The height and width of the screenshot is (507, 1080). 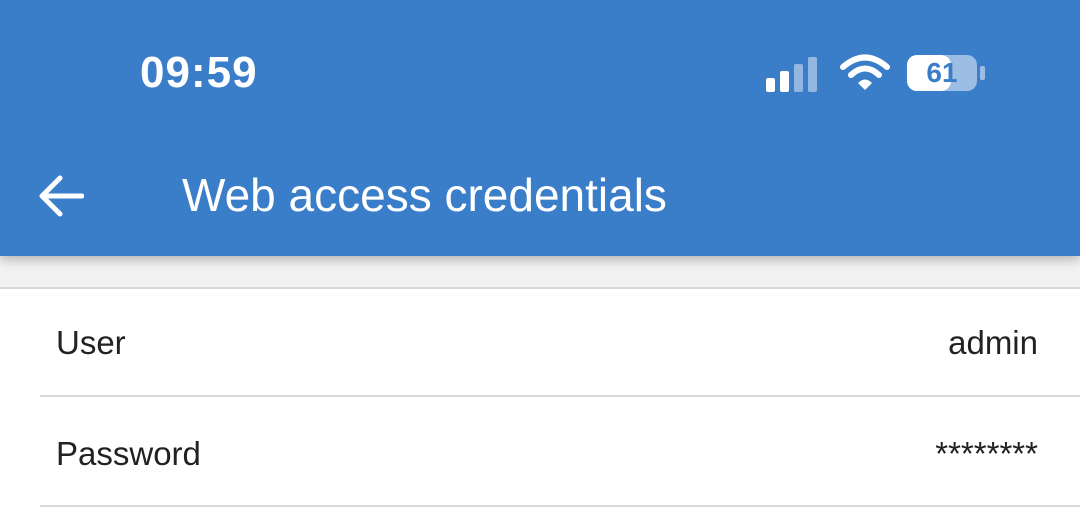 I want to click on wifi-icon, so click(x=865, y=72).